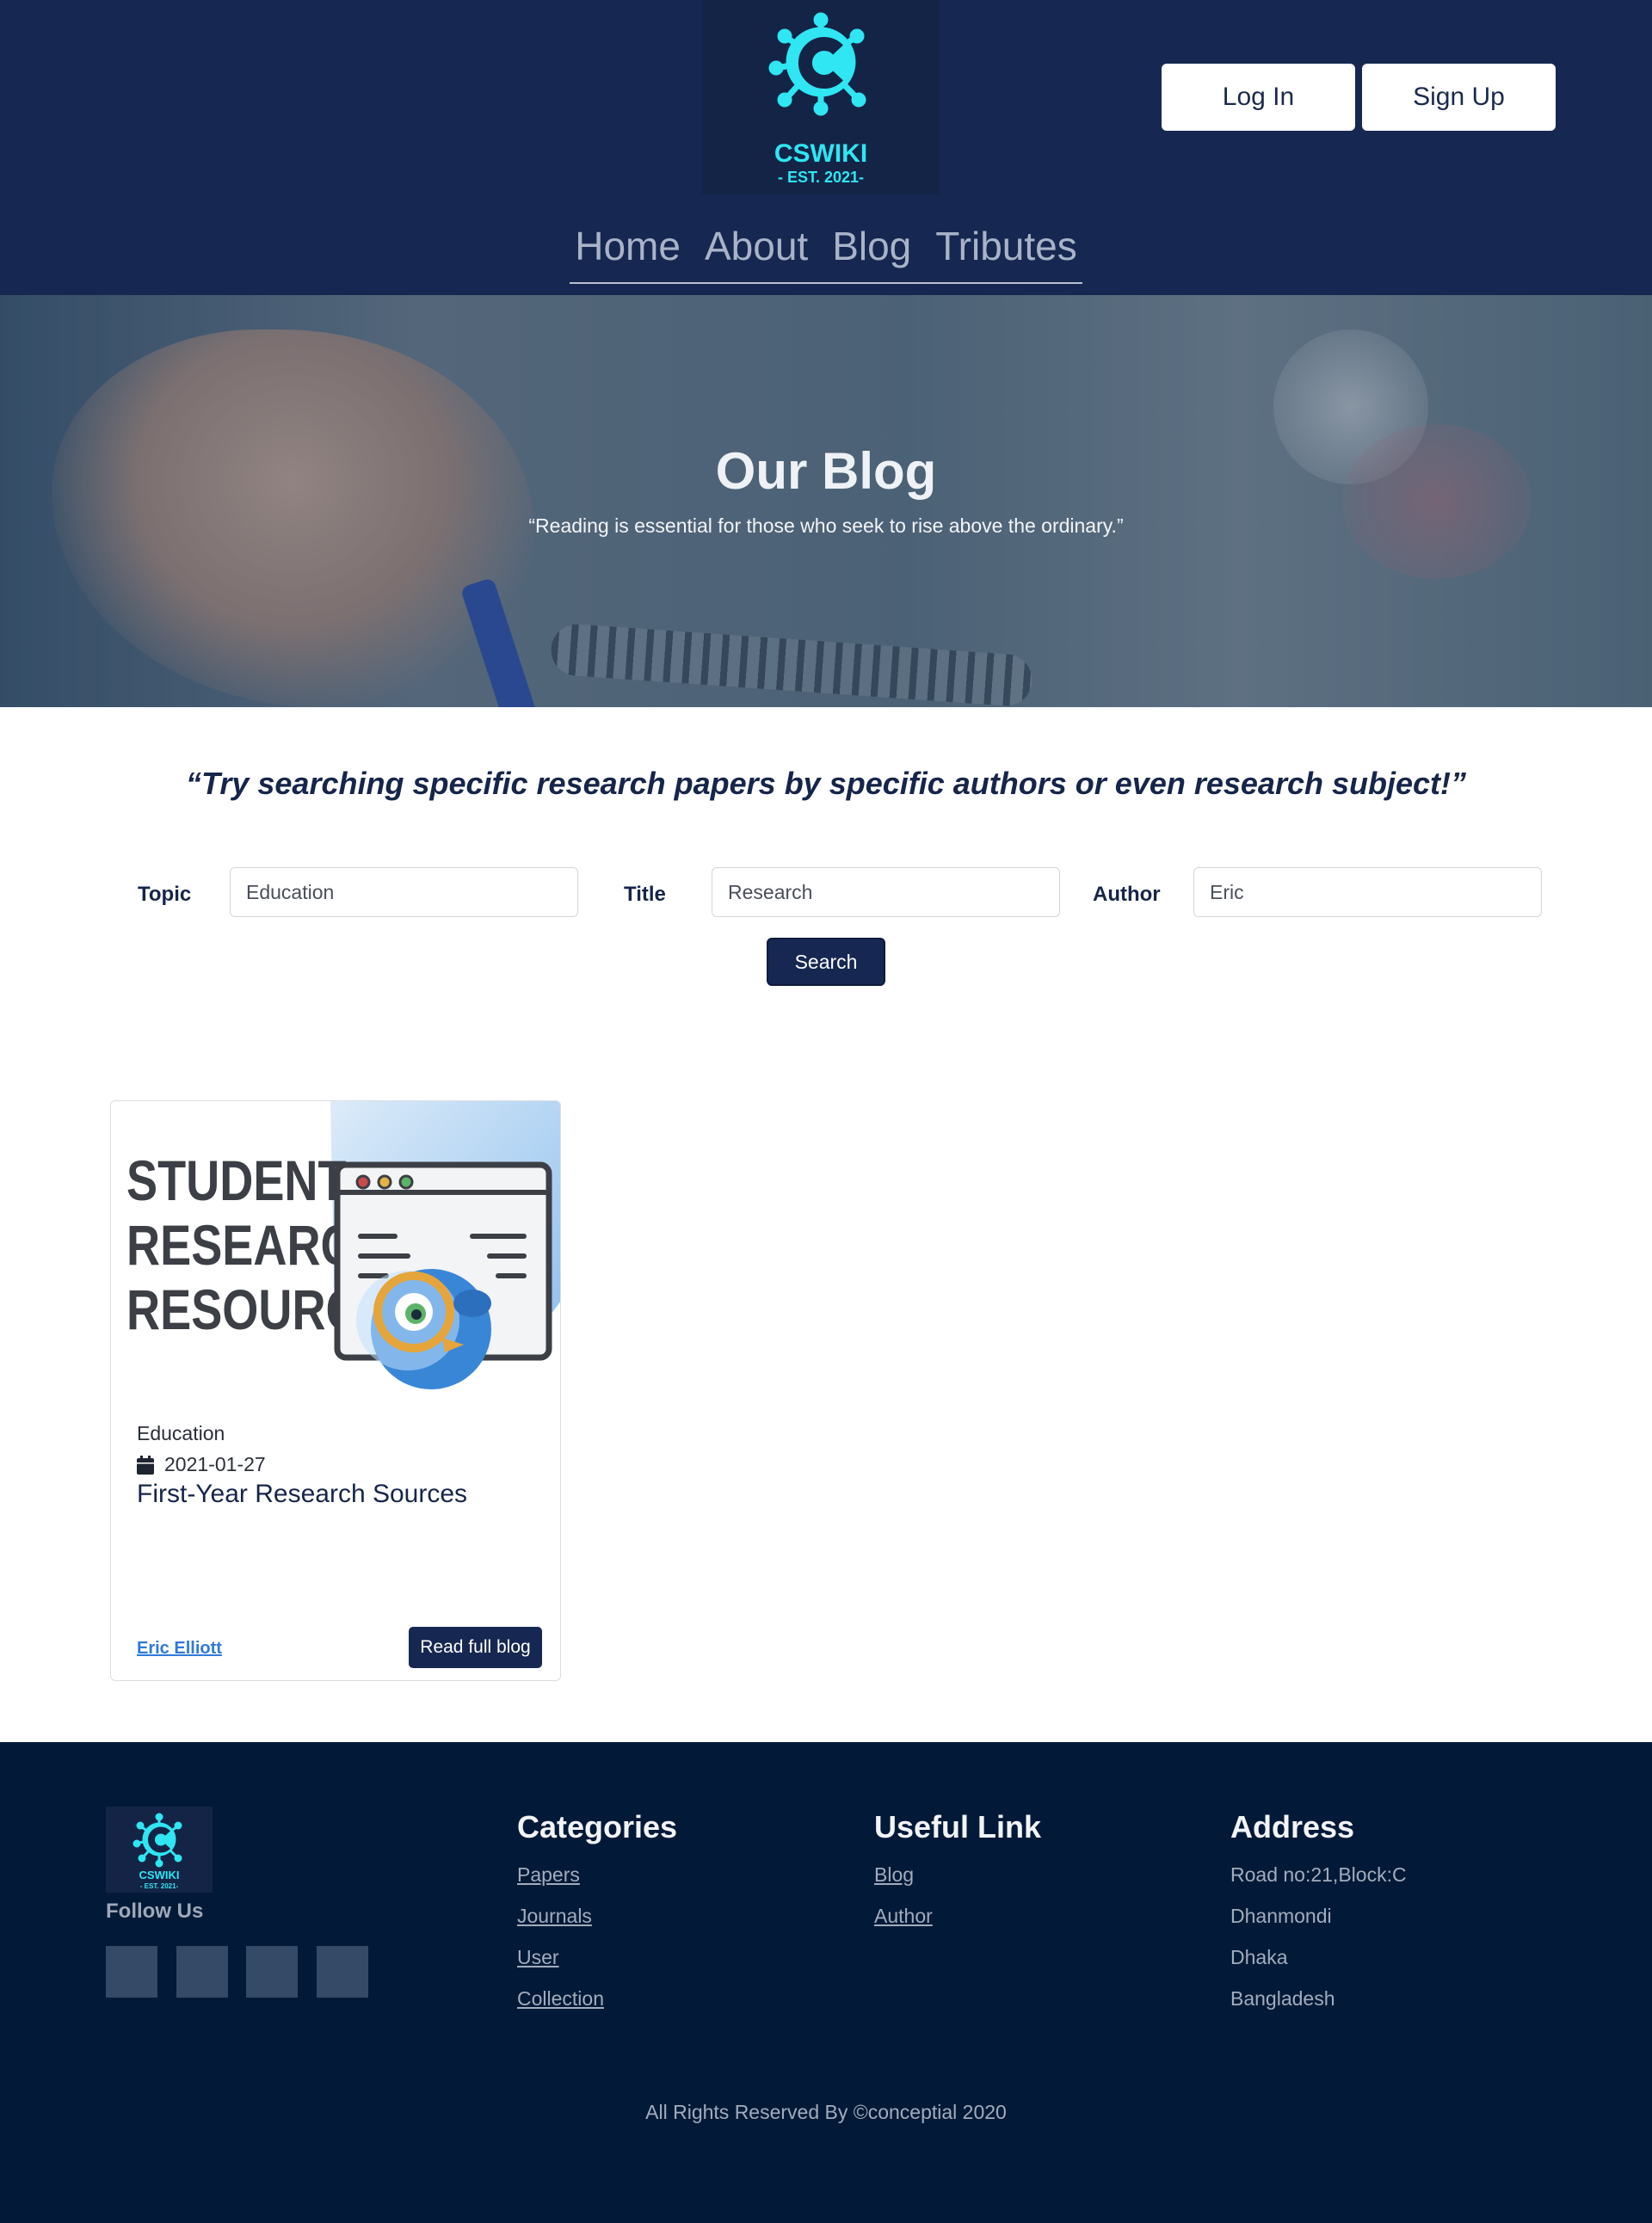 This screenshot has width=1652, height=2223. I want to click on footer-link-collection: Collection, so click(560, 1999).